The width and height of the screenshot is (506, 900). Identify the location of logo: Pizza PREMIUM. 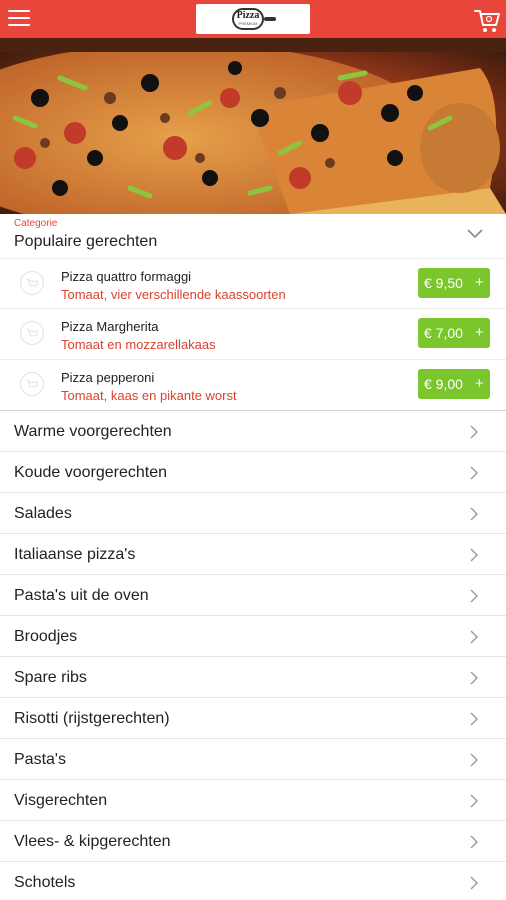
(253, 19).